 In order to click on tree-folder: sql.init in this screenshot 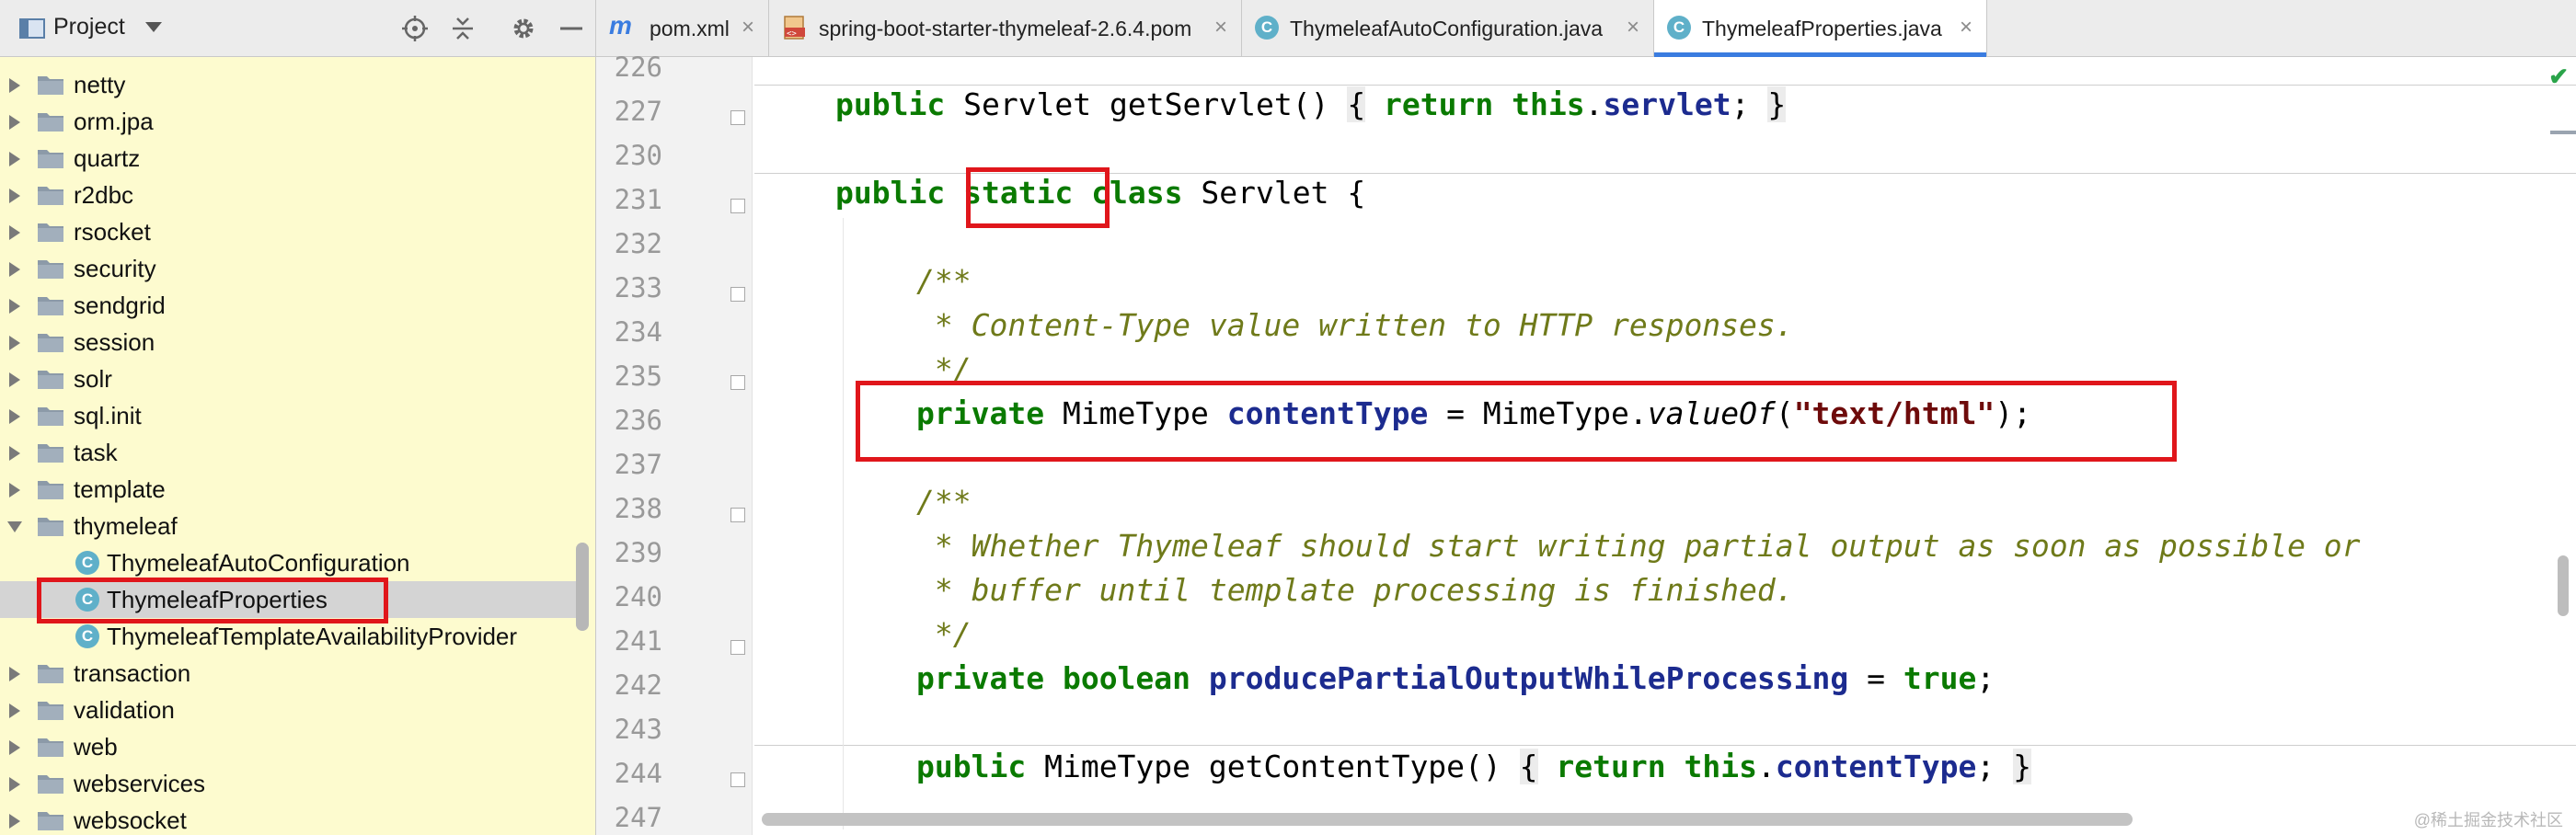, I will do `click(289, 416)`.